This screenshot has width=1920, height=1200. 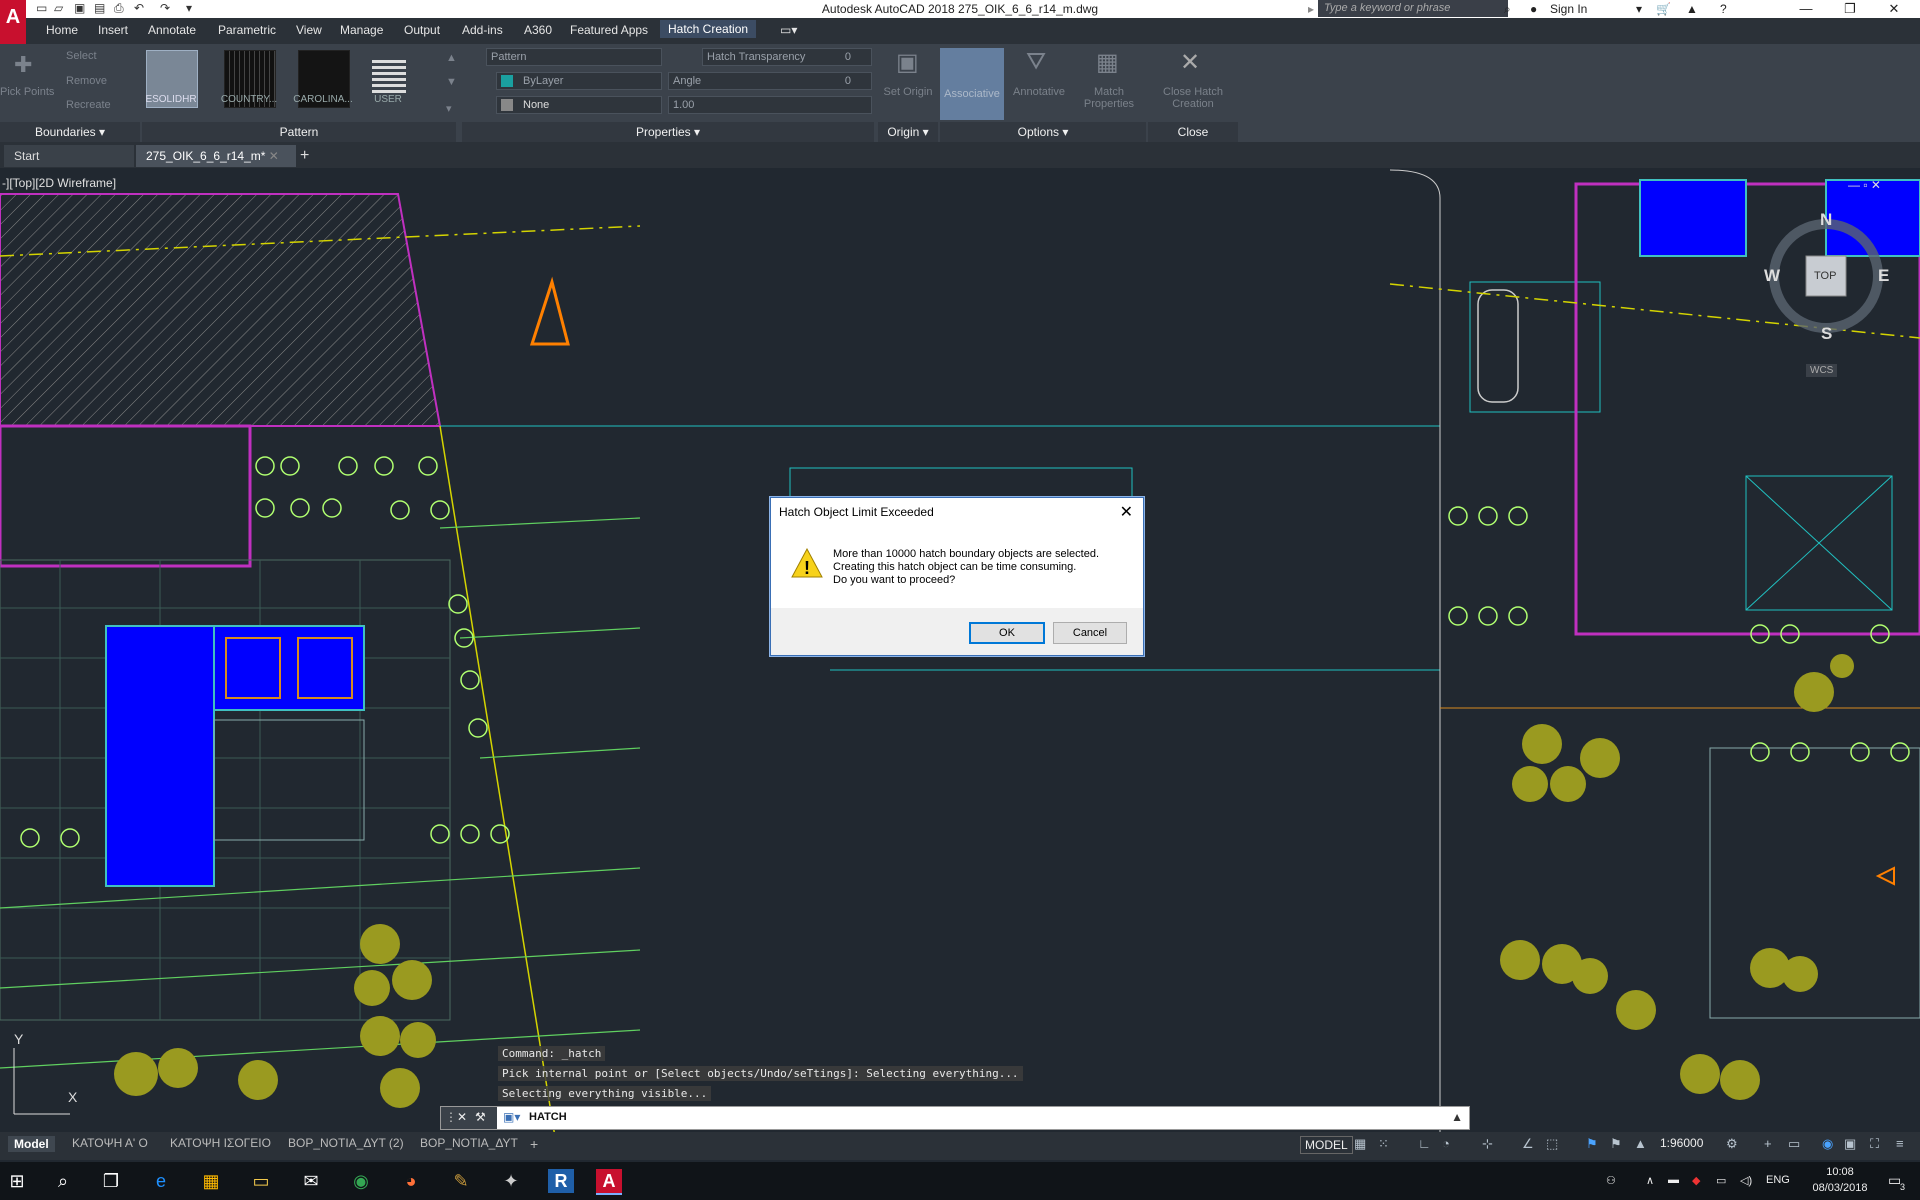 What do you see at coordinates (1507, 9) in the screenshot?
I see `binoculars-icon: ⌕` at bounding box center [1507, 9].